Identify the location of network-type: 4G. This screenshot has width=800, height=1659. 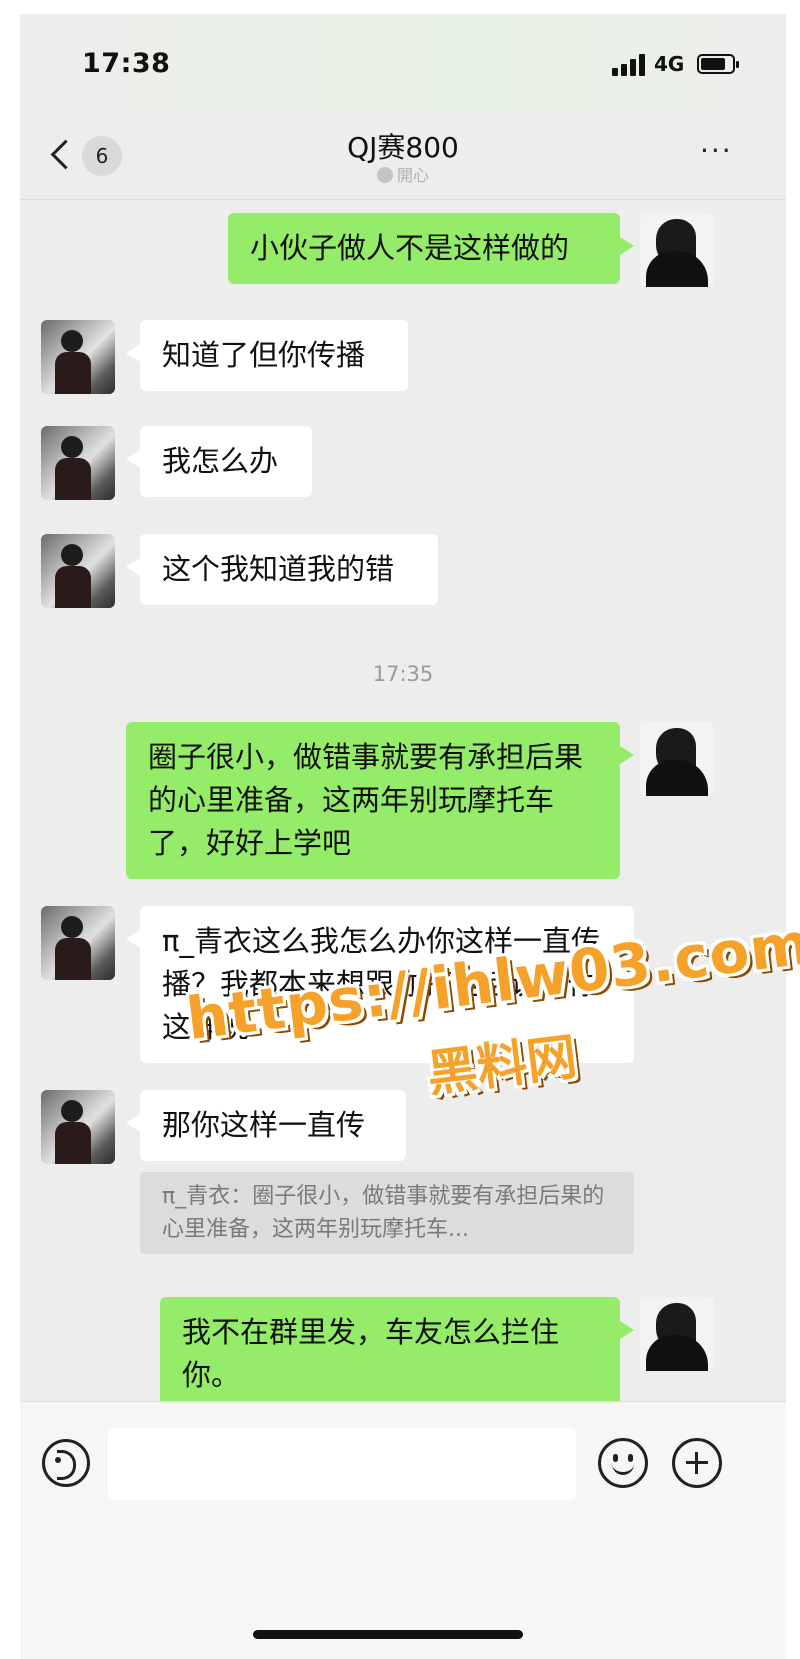
(669, 64).